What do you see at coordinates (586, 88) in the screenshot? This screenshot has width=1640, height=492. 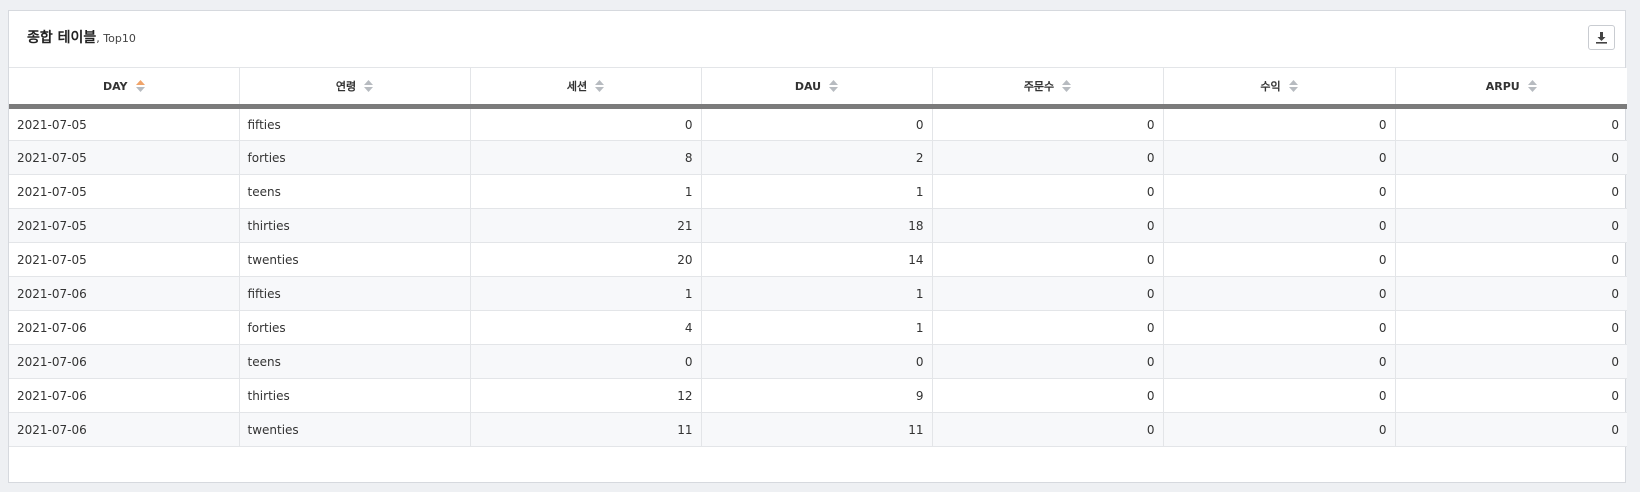 I see `column-header-session: 세션` at bounding box center [586, 88].